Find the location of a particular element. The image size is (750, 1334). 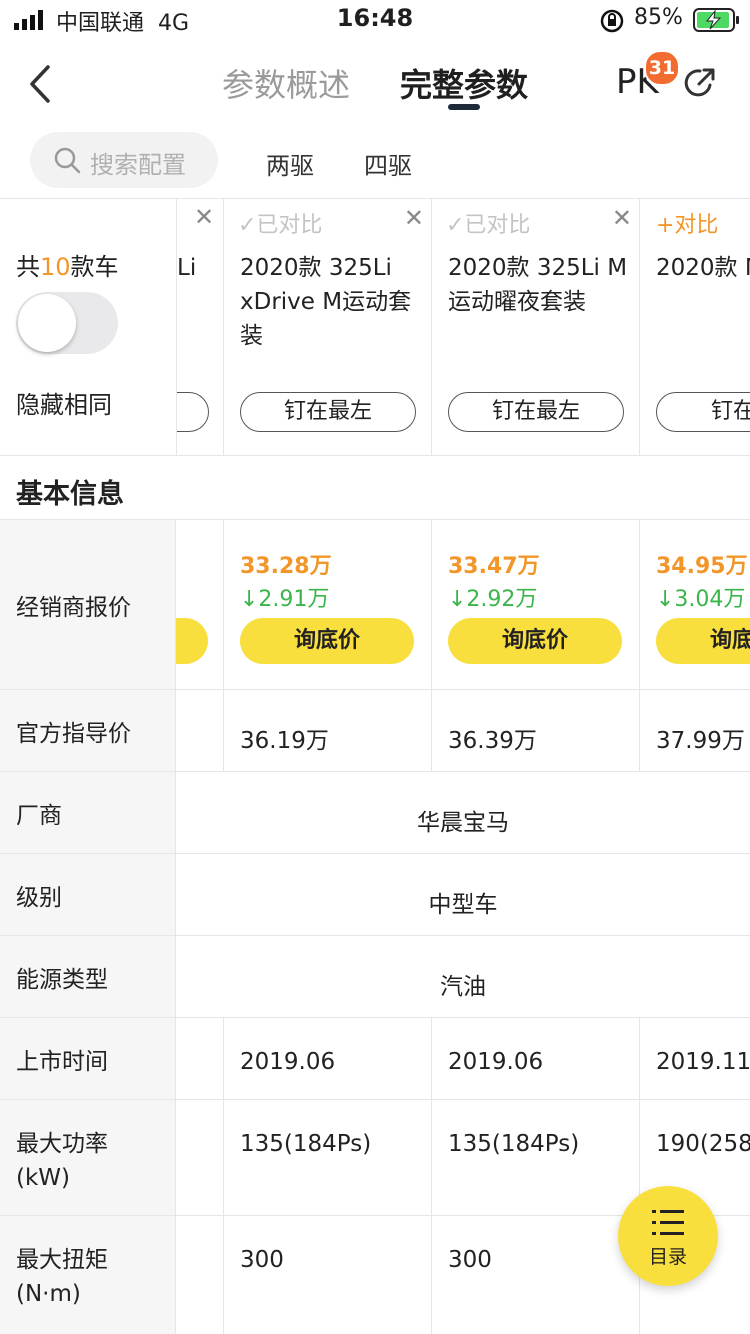

tab-full-params: 完整参数 is located at coordinates (464, 83).